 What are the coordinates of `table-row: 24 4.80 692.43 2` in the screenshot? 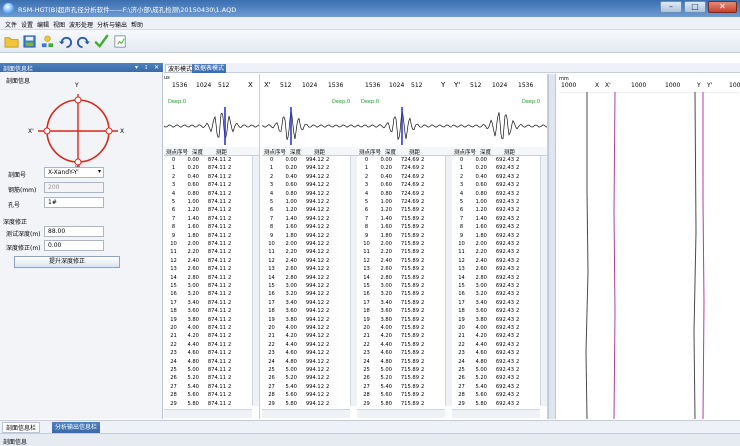 It's located at (496, 362).